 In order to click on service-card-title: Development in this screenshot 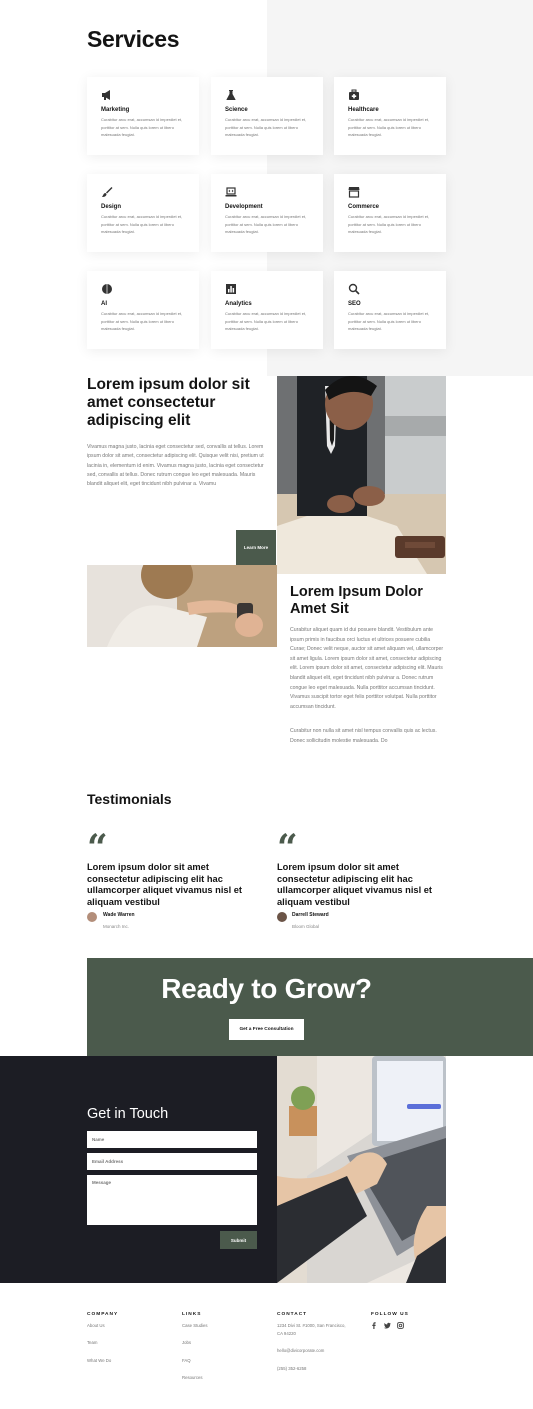, I will do `click(244, 207)`.